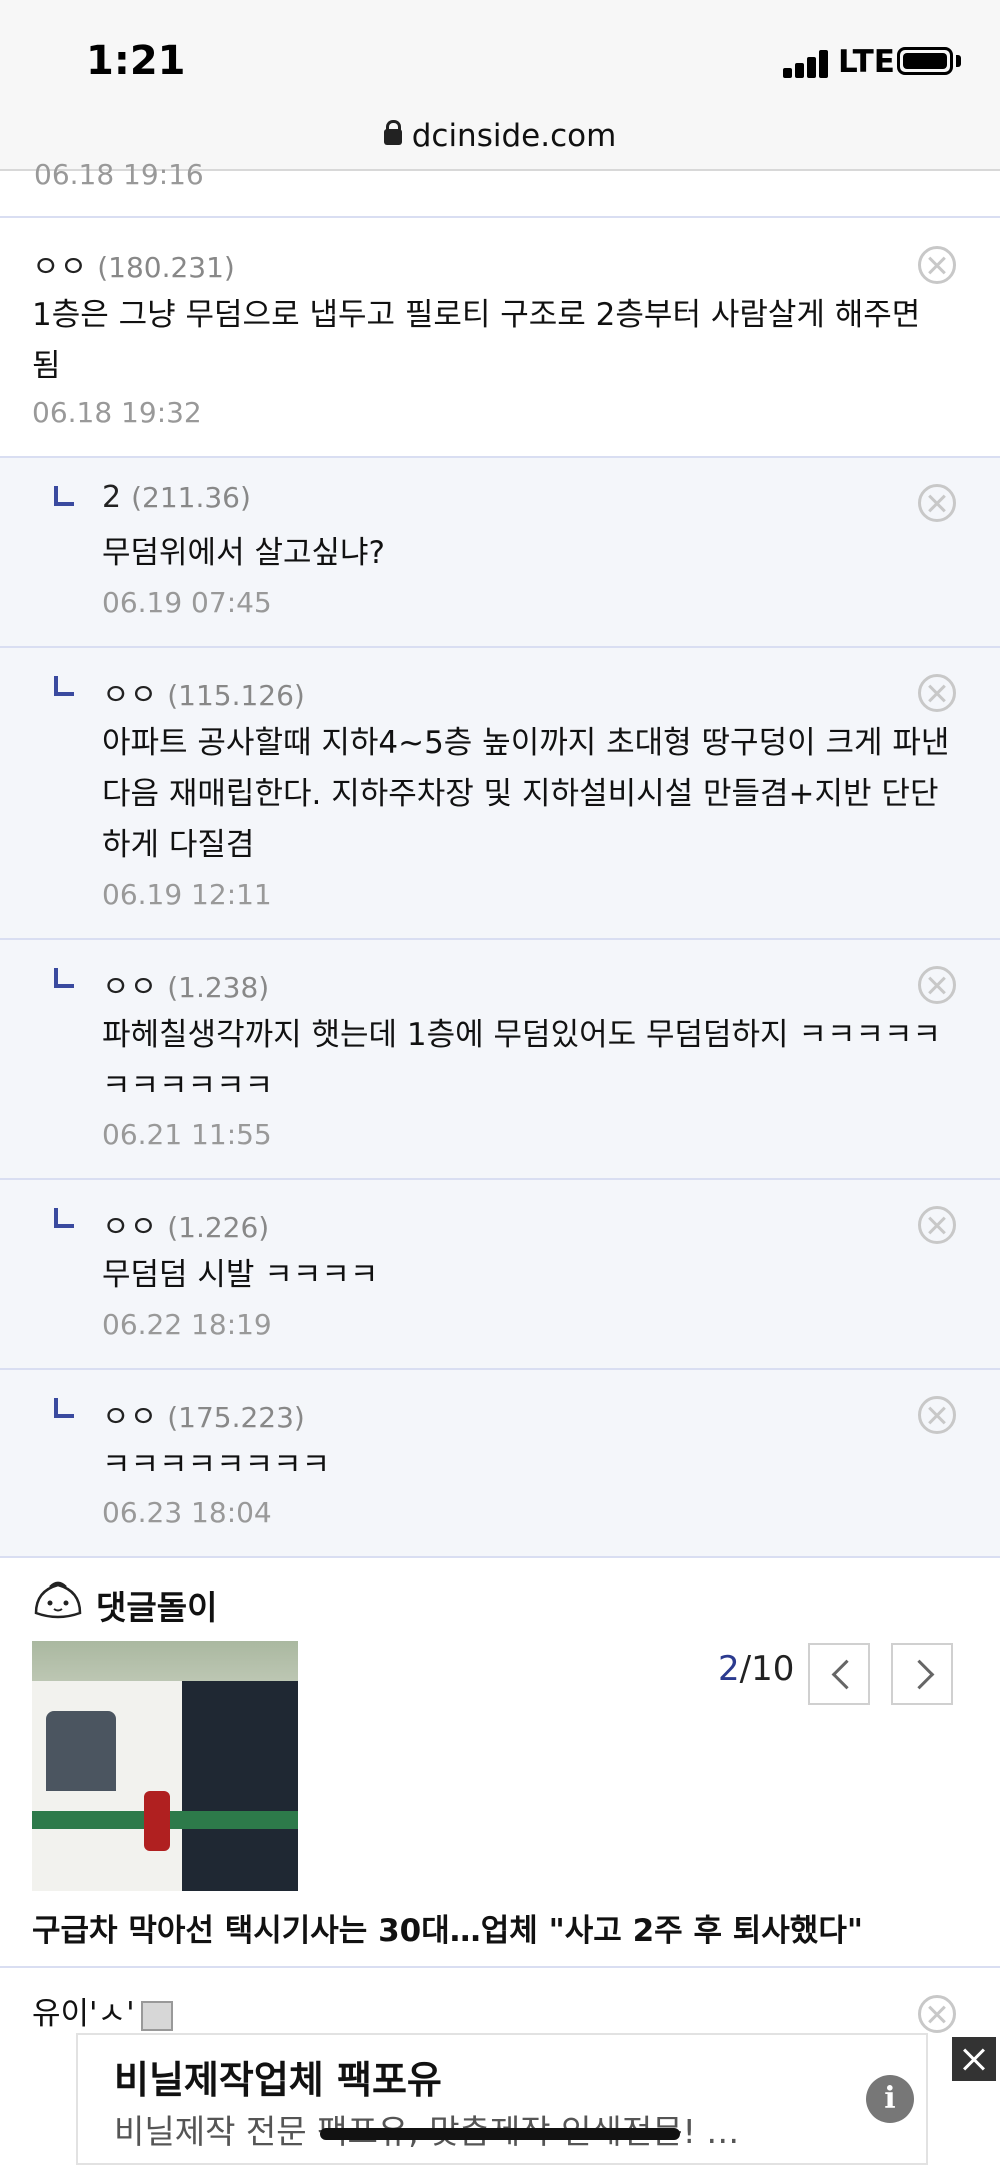 The image size is (1000, 2165). I want to click on status-bar: 1:21 LTE, so click(500, 58).